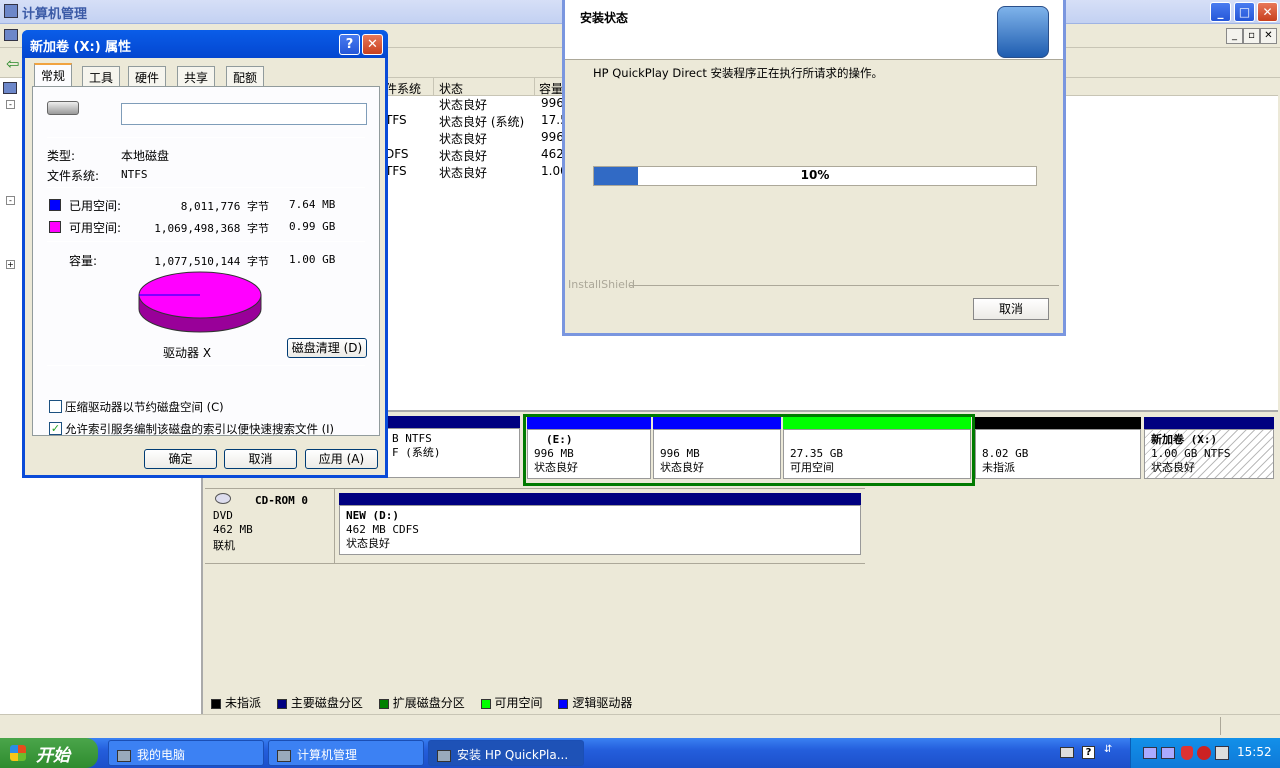 This screenshot has height=768, width=1280. Describe the element at coordinates (10, 264) in the screenshot. I see `tree-expand-icon: +` at that location.